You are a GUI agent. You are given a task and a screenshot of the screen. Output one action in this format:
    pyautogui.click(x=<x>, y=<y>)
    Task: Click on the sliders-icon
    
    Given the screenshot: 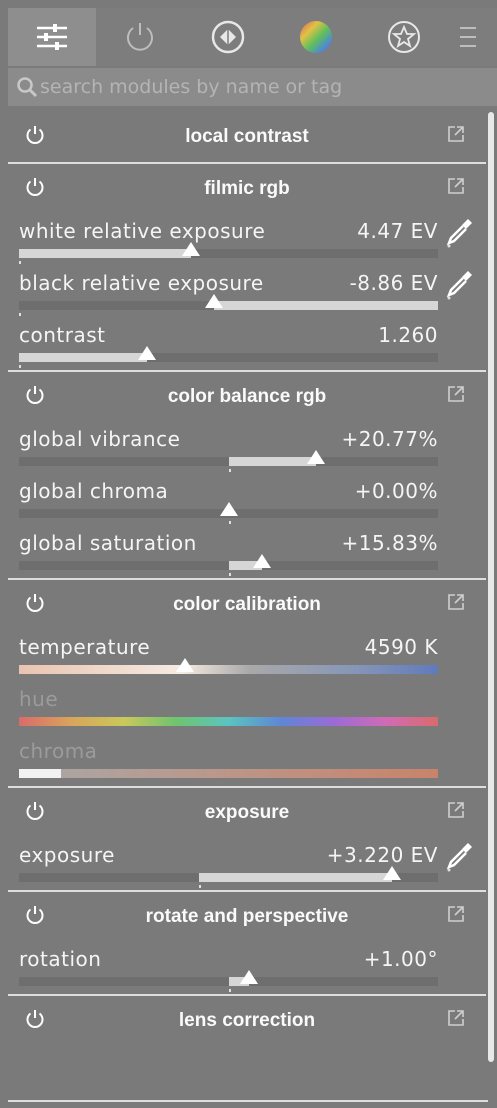 What is the action you would take?
    pyautogui.click(x=52, y=37)
    